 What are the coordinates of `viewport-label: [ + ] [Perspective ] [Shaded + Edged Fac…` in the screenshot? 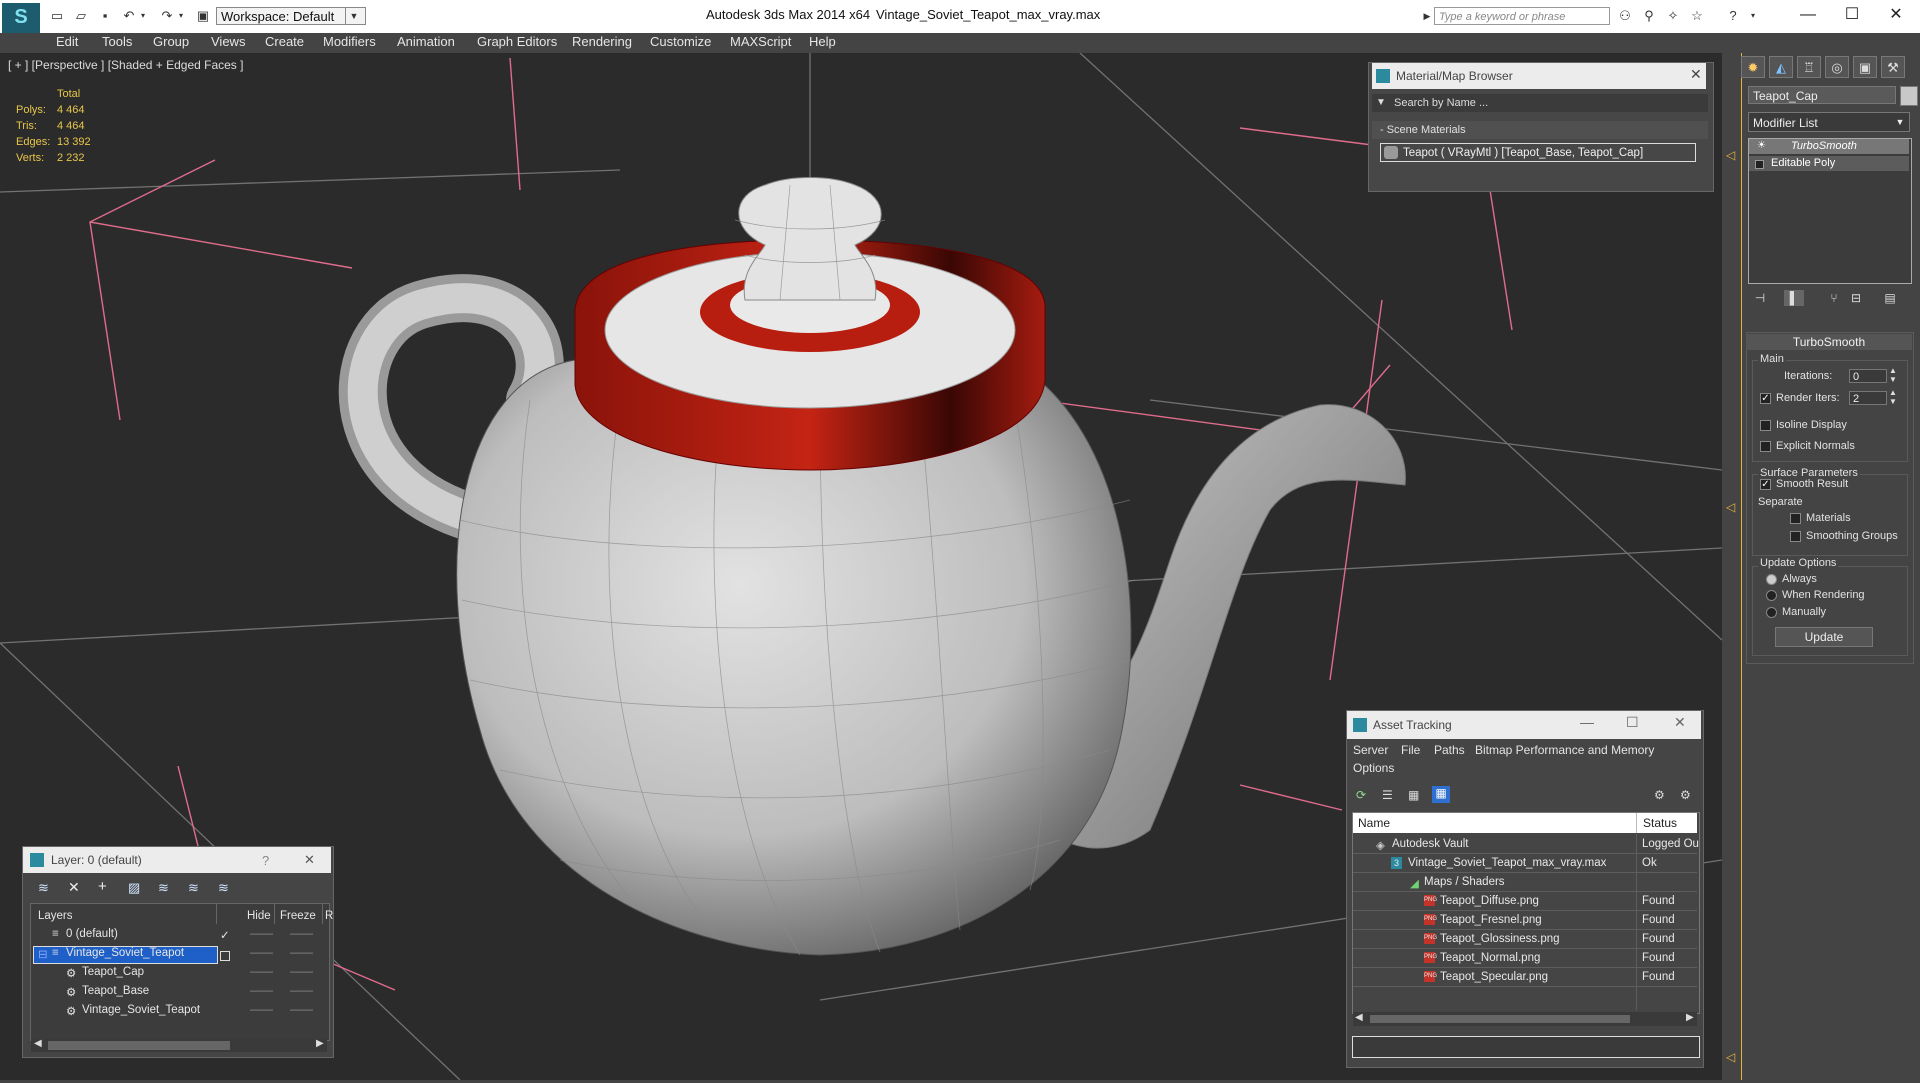 It's located at (125, 65).